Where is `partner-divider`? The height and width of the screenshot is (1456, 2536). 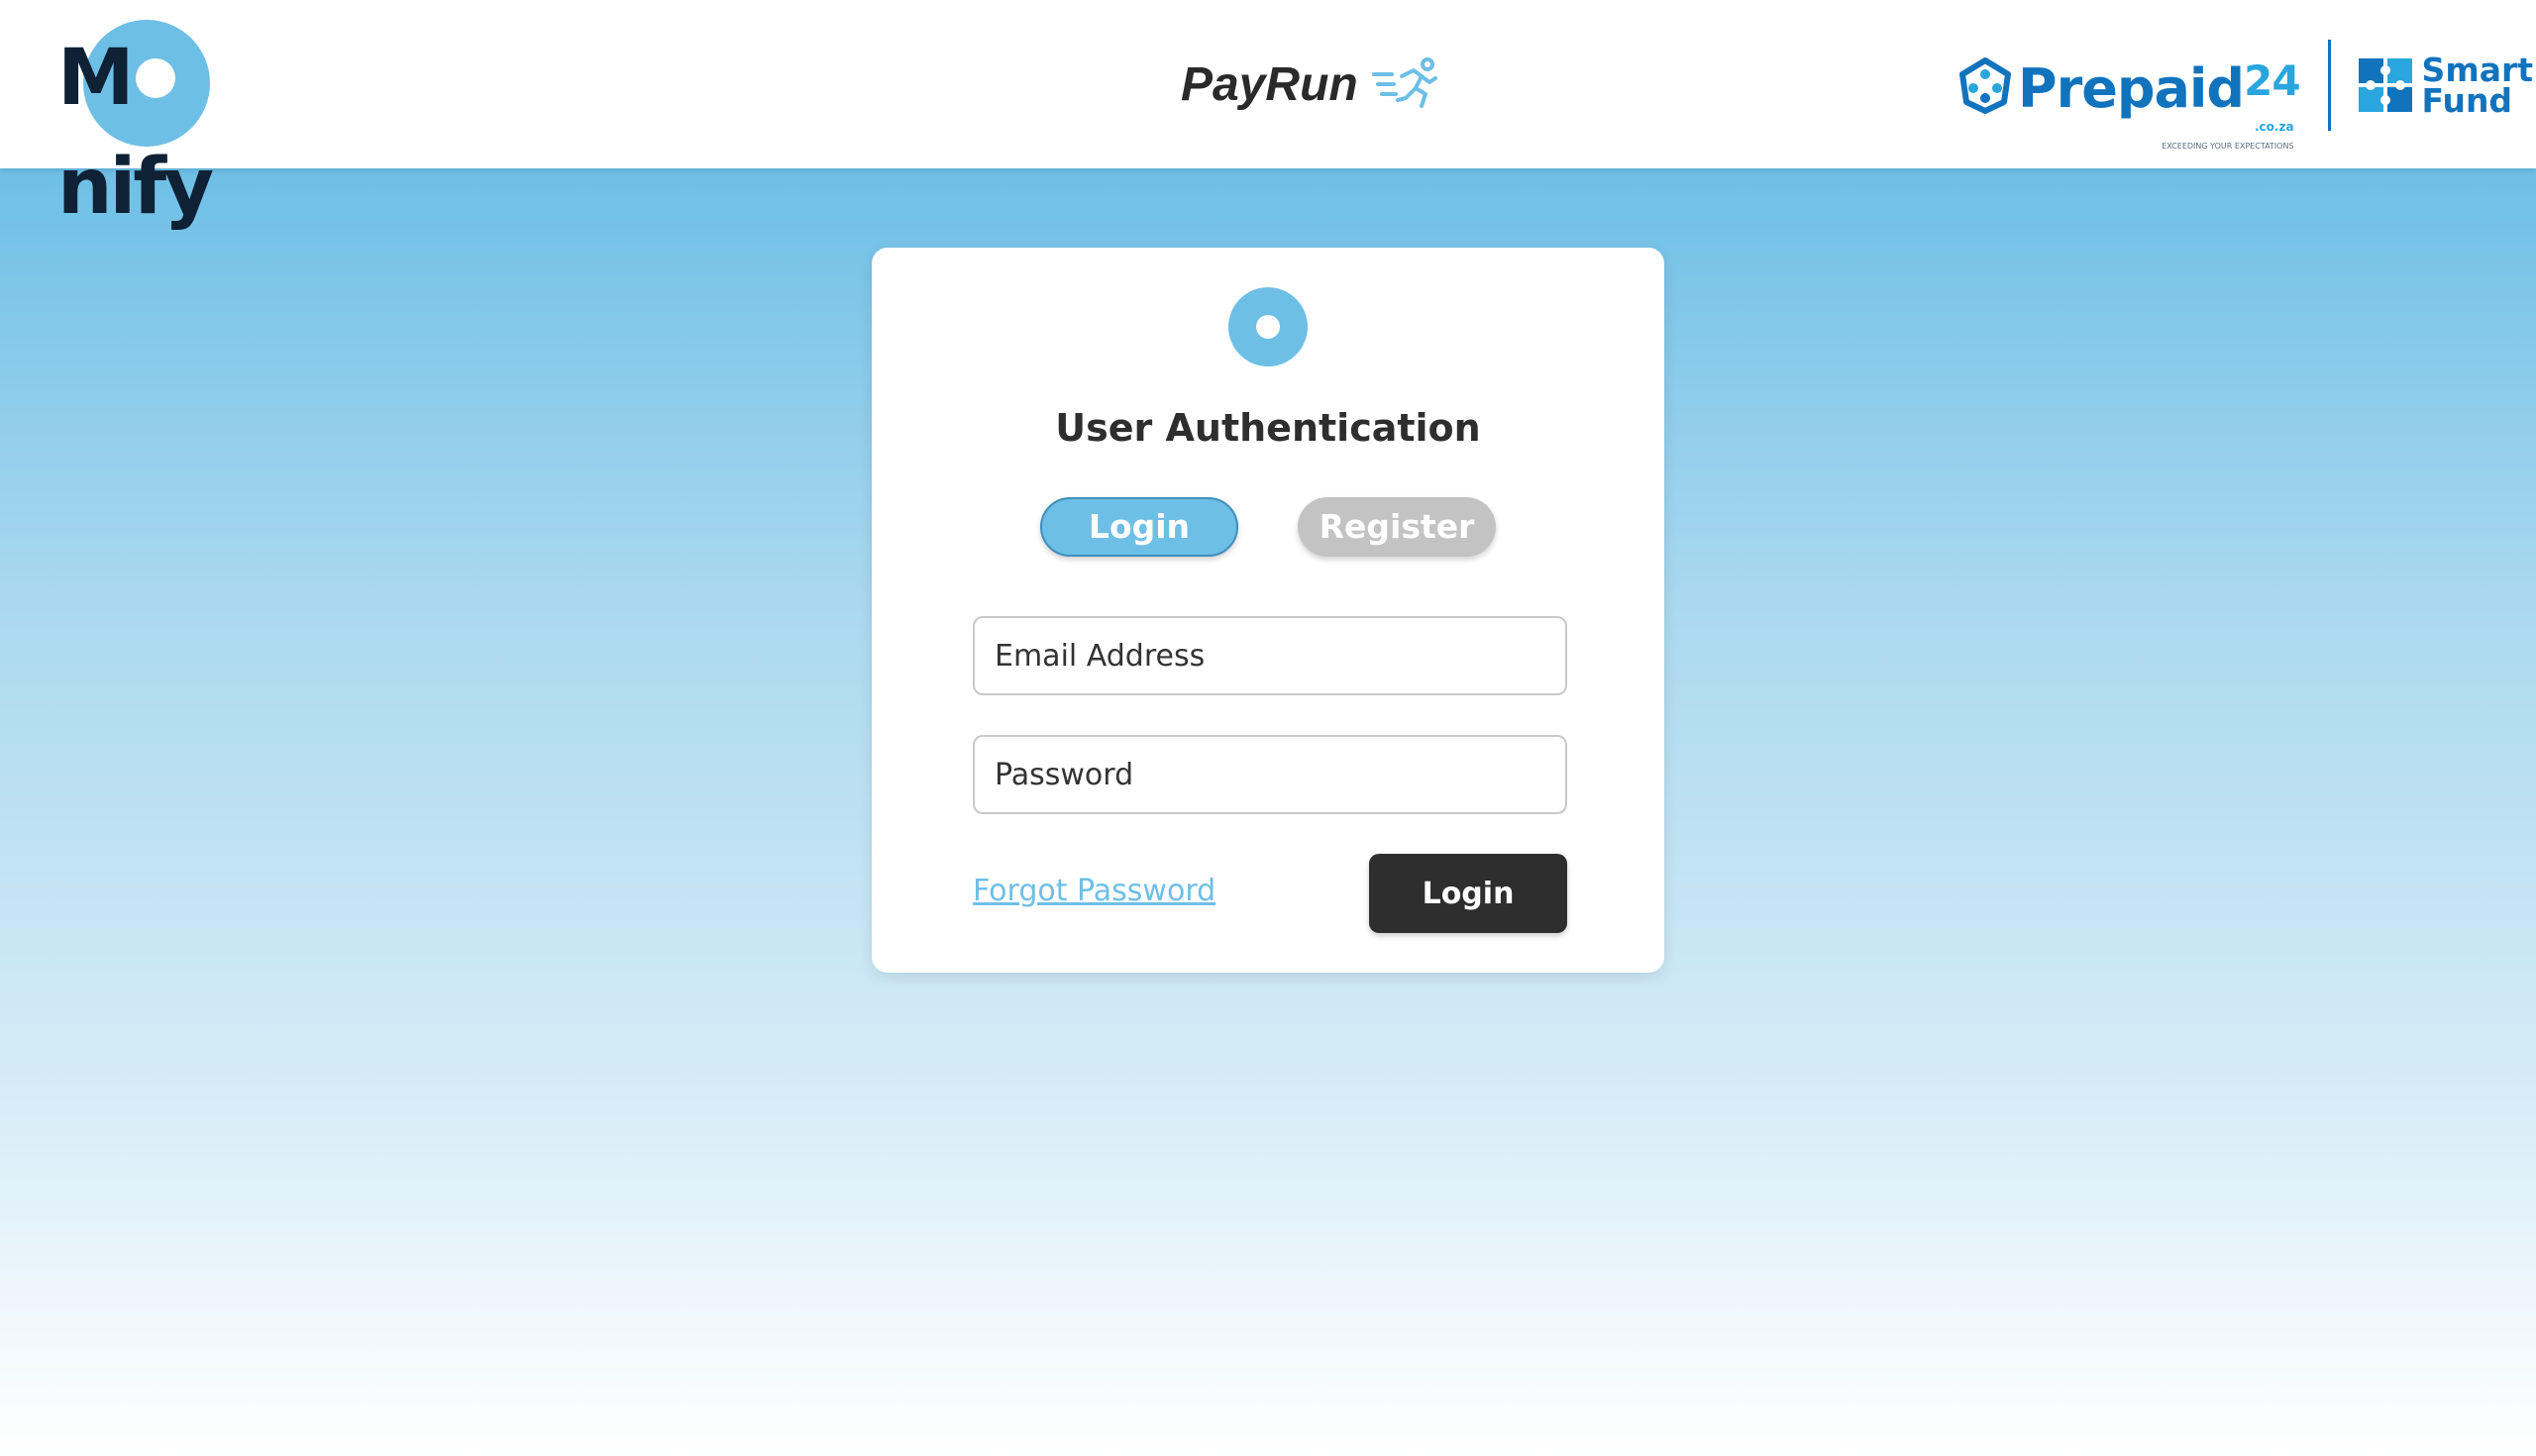
partner-divider is located at coordinates (2329, 85).